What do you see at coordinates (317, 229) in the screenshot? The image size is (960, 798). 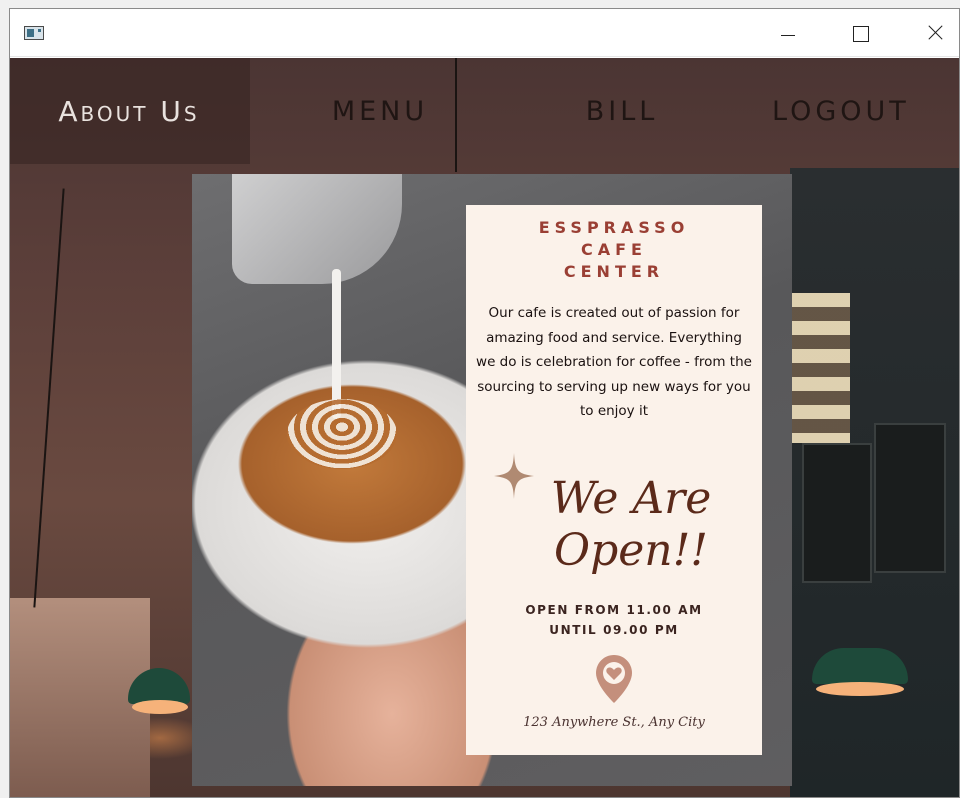 I see `poster-milk-pitcher` at bounding box center [317, 229].